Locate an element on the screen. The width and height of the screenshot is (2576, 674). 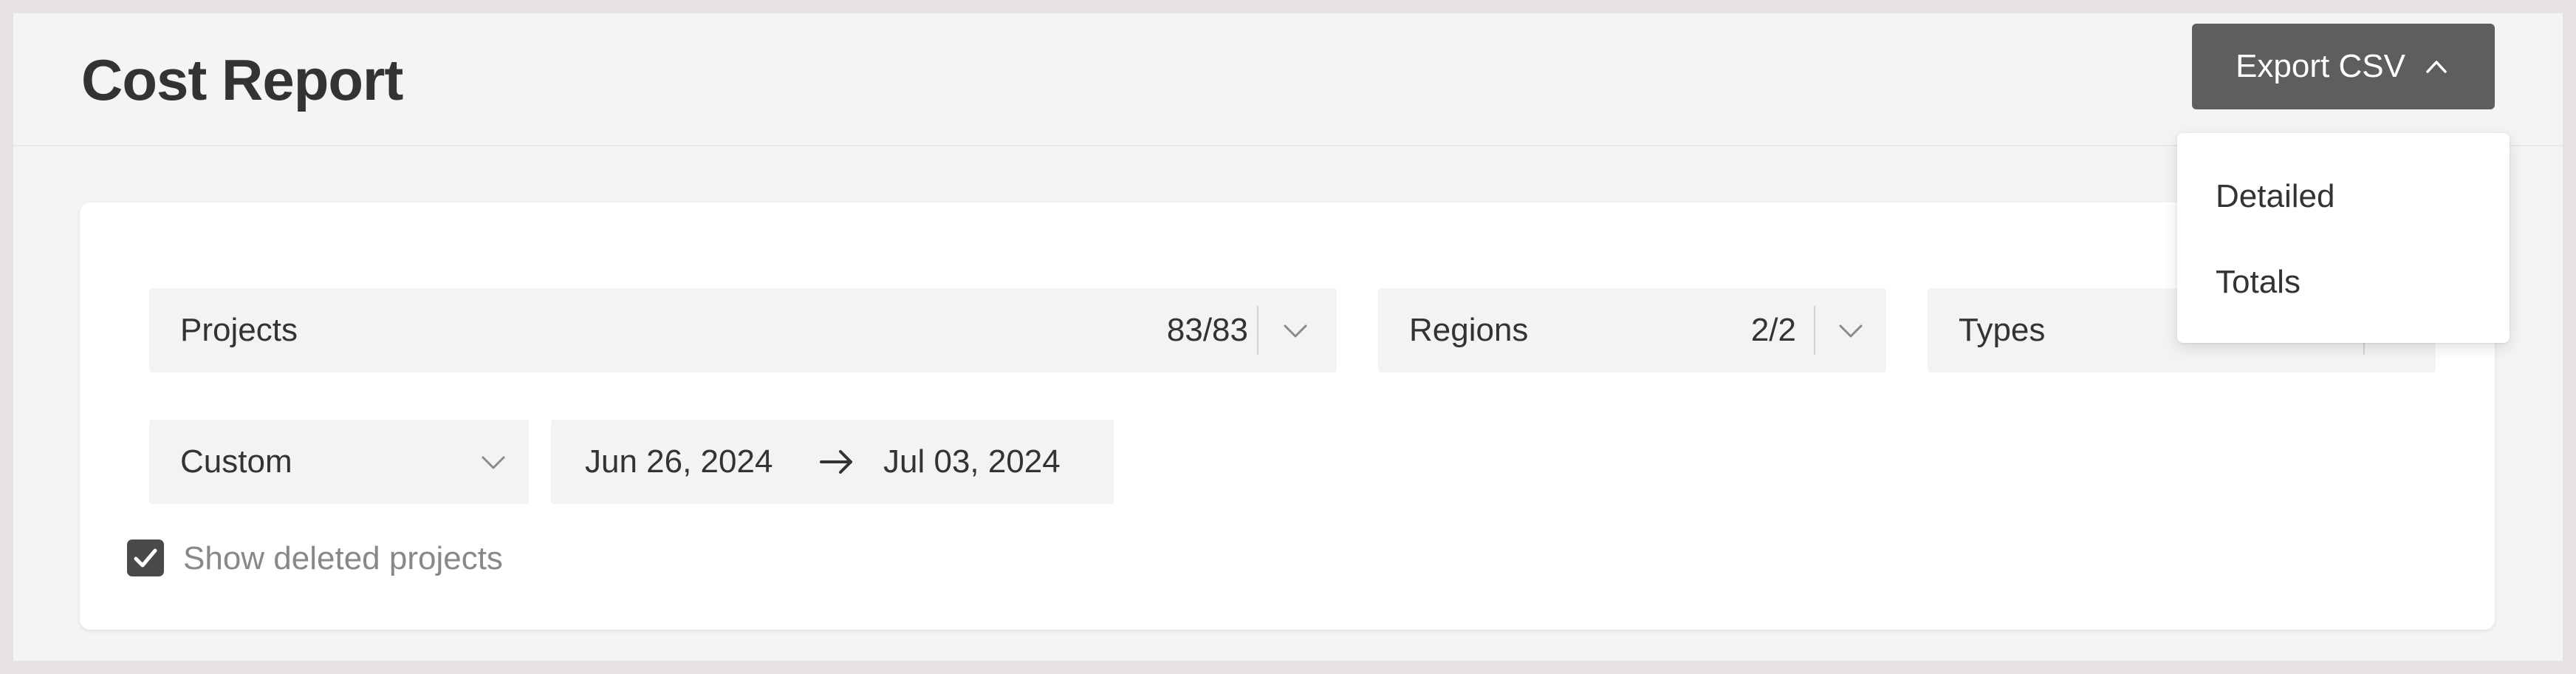
checkmark-icon is located at coordinates (145, 558).